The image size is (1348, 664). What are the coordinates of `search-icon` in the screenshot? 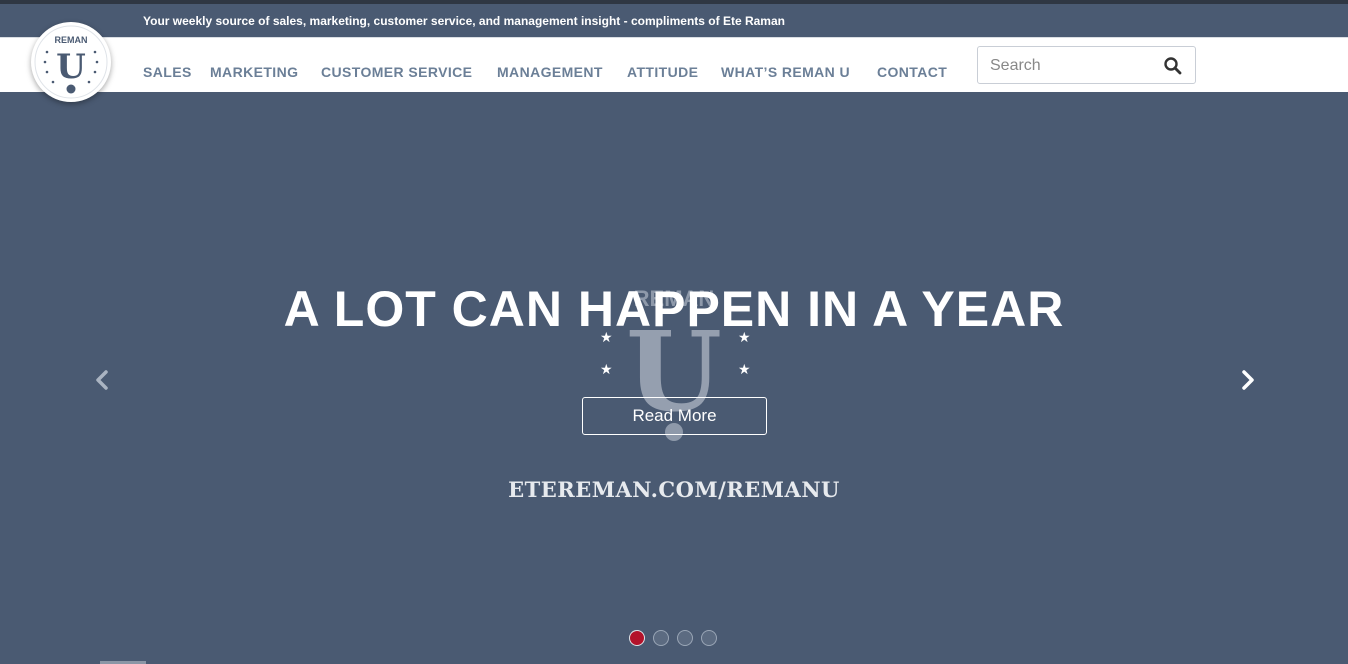 It's located at (1173, 66).